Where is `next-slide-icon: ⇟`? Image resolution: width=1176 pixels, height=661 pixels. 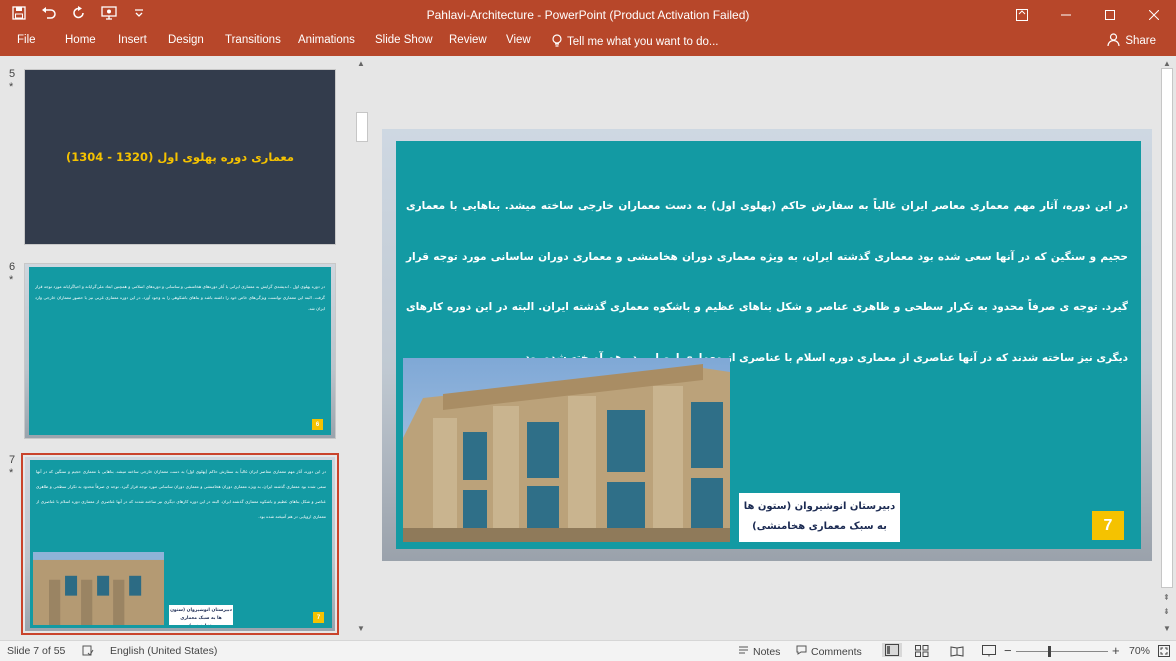 next-slide-icon: ⇟ is located at coordinates (1166, 611).